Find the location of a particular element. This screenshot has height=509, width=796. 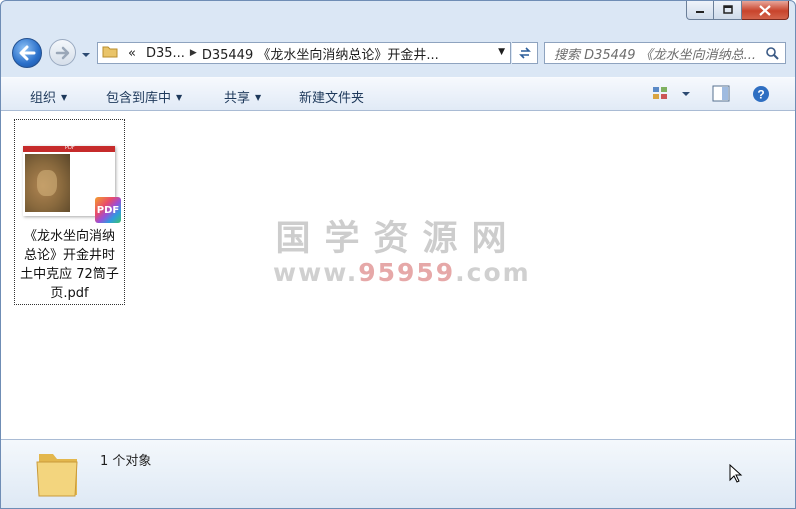

forward-arrow-icon is located at coordinates (62, 52).